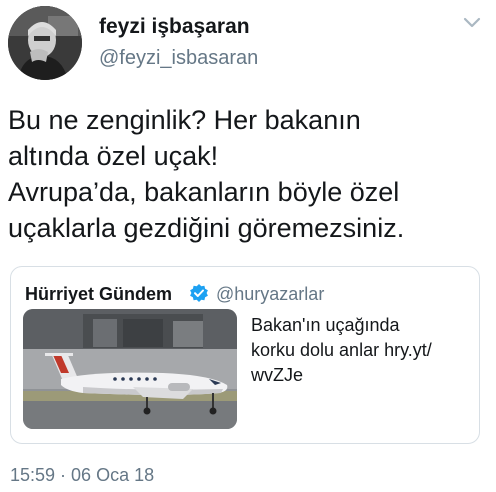 The height and width of the screenshot is (492, 496). What do you see at coordinates (199, 293) in the screenshot?
I see `verified-badge-icon` at bounding box center [199, 293].